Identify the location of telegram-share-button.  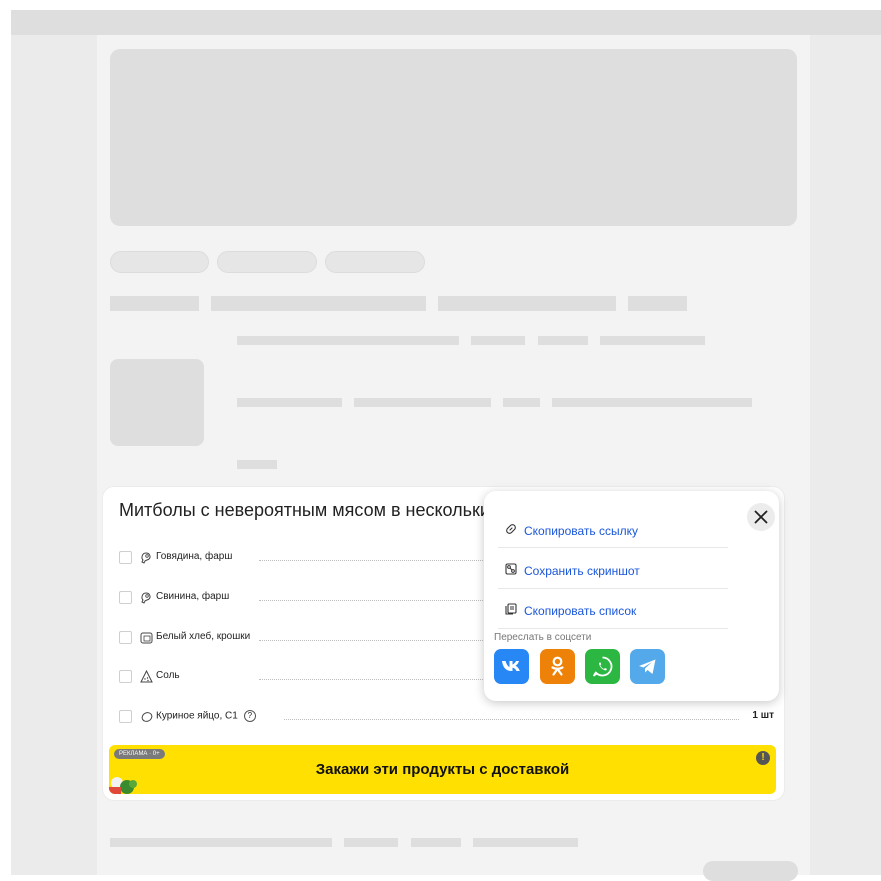
(647, 666).